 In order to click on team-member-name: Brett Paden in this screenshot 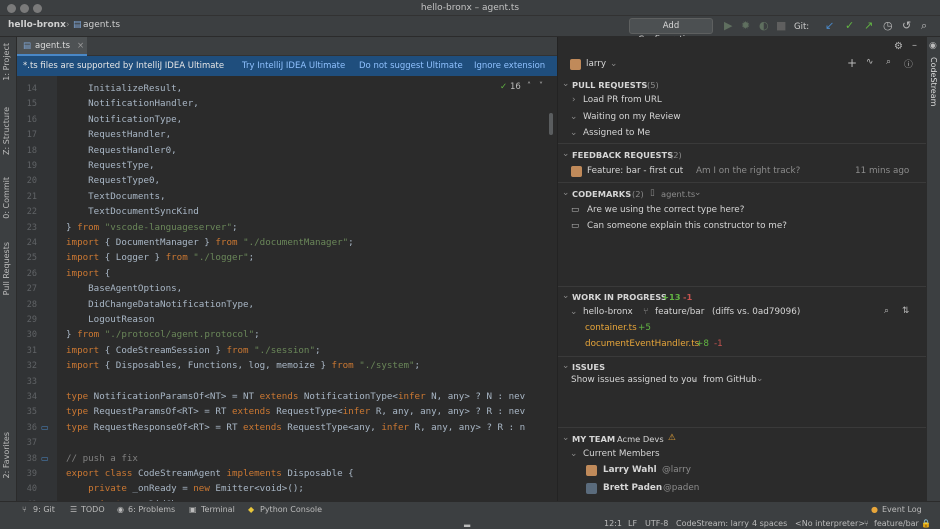, I will do `click(632, 488)`.